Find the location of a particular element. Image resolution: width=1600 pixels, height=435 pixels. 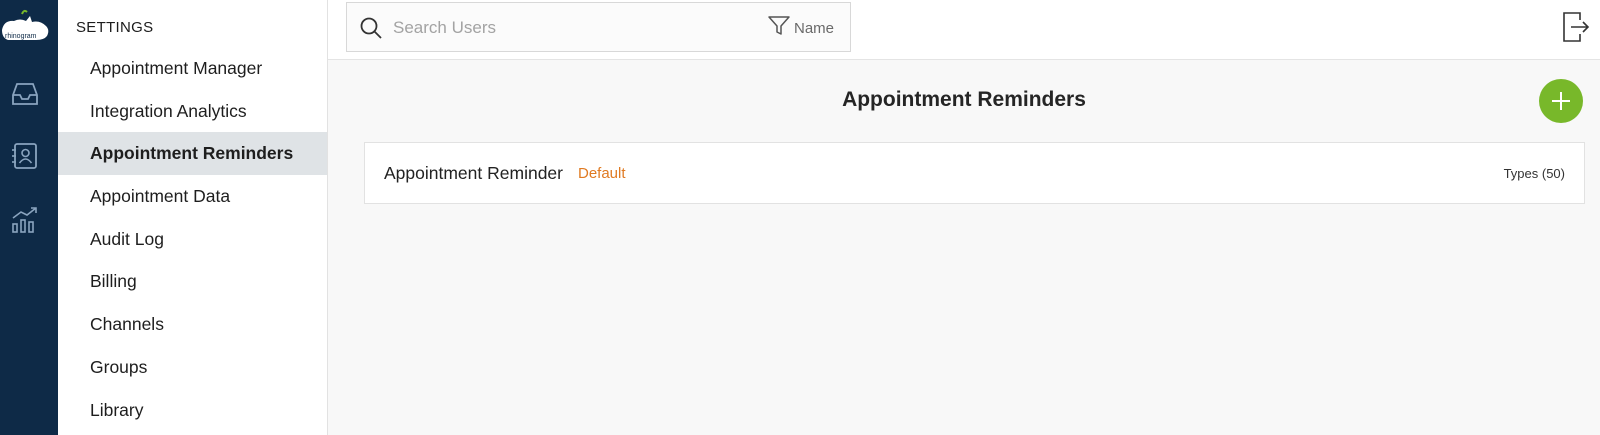

logo-text: rhinogram is located at coordinates (21, 36).